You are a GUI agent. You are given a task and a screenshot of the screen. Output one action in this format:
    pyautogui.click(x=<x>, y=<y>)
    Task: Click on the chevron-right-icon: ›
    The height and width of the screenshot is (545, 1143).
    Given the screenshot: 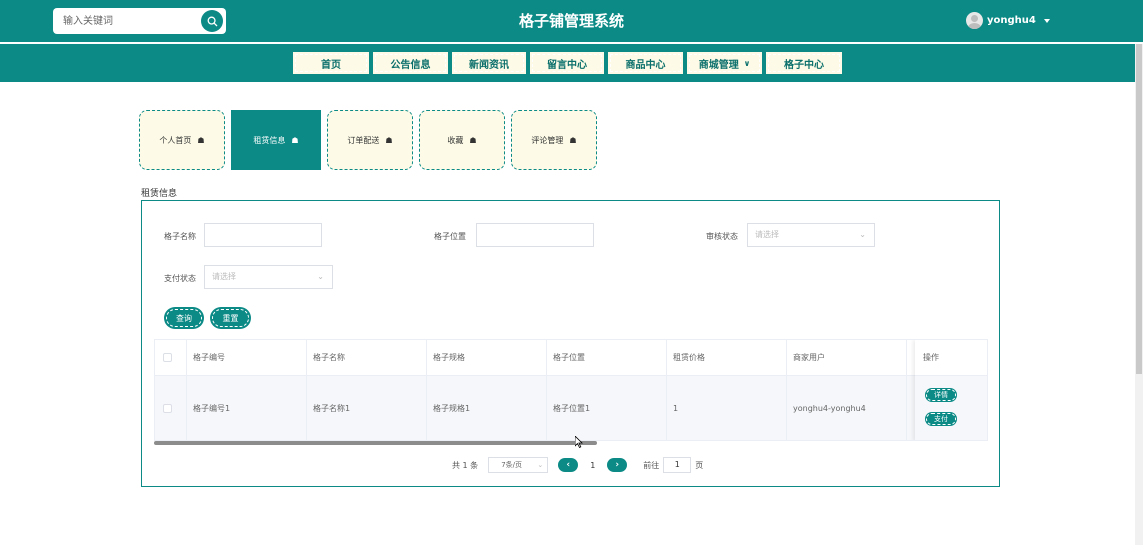 What is the action you would take?
    pyautogui.click(x=617, y=465)
    